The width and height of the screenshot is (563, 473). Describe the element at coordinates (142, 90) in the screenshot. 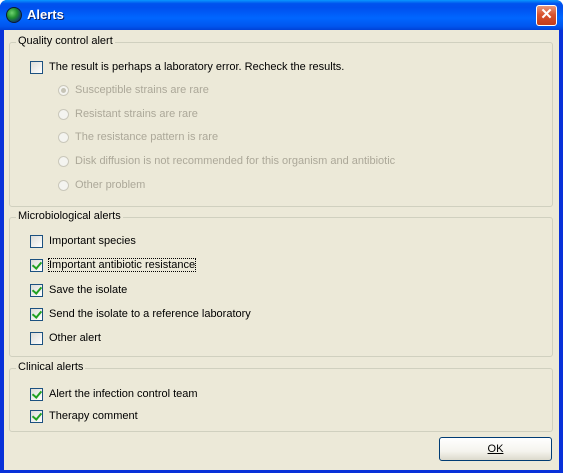

I see `radio-label: Susceptible strains are rare` at that location.